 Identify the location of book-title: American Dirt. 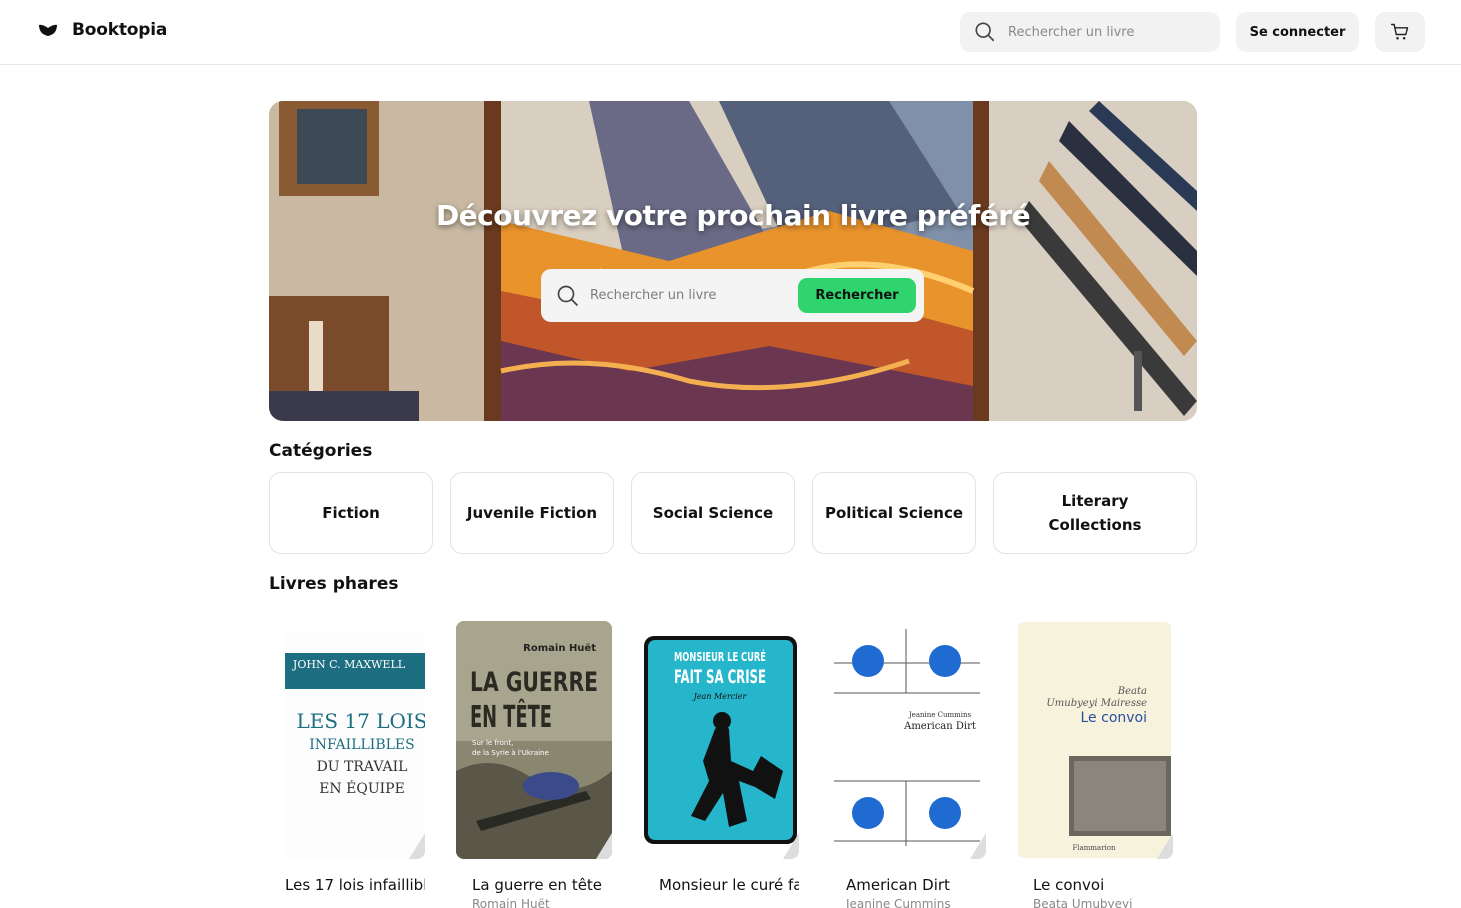
(908, 885).